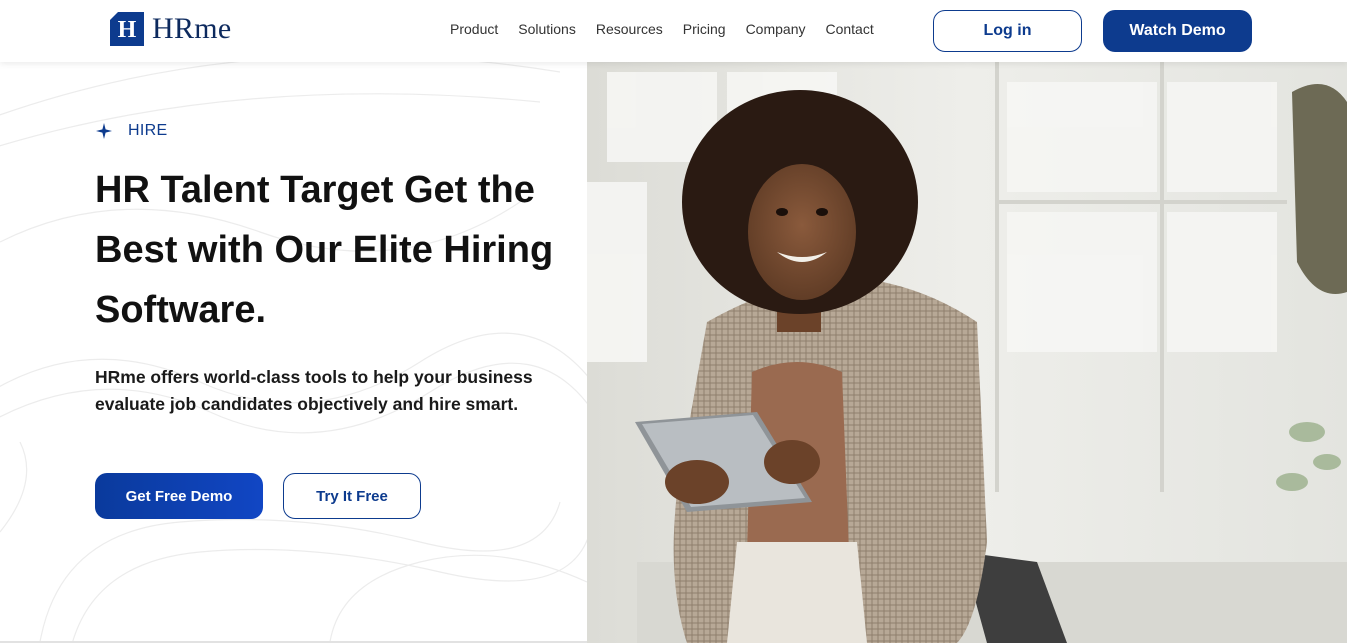 This screenshot has width=1347, height=643. What do you see at coordinates (179, 496) in the screenshot?
I see `get-free-demo-button: Get Free Demo` at bounding box center [179, 496].